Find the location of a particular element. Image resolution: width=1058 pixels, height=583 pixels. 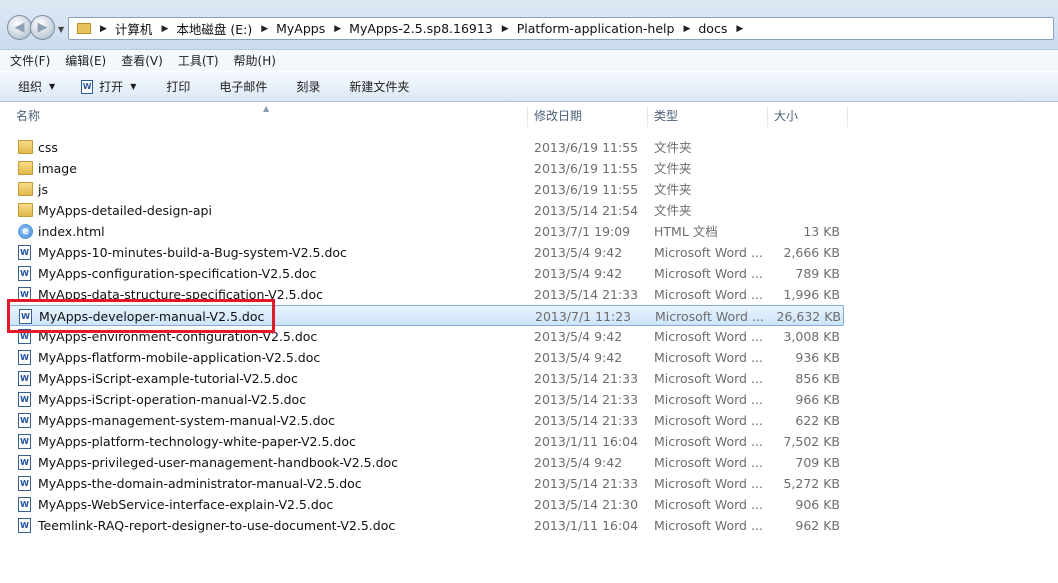

email-button: 电子邮件 is located at coordinates (243, 86).